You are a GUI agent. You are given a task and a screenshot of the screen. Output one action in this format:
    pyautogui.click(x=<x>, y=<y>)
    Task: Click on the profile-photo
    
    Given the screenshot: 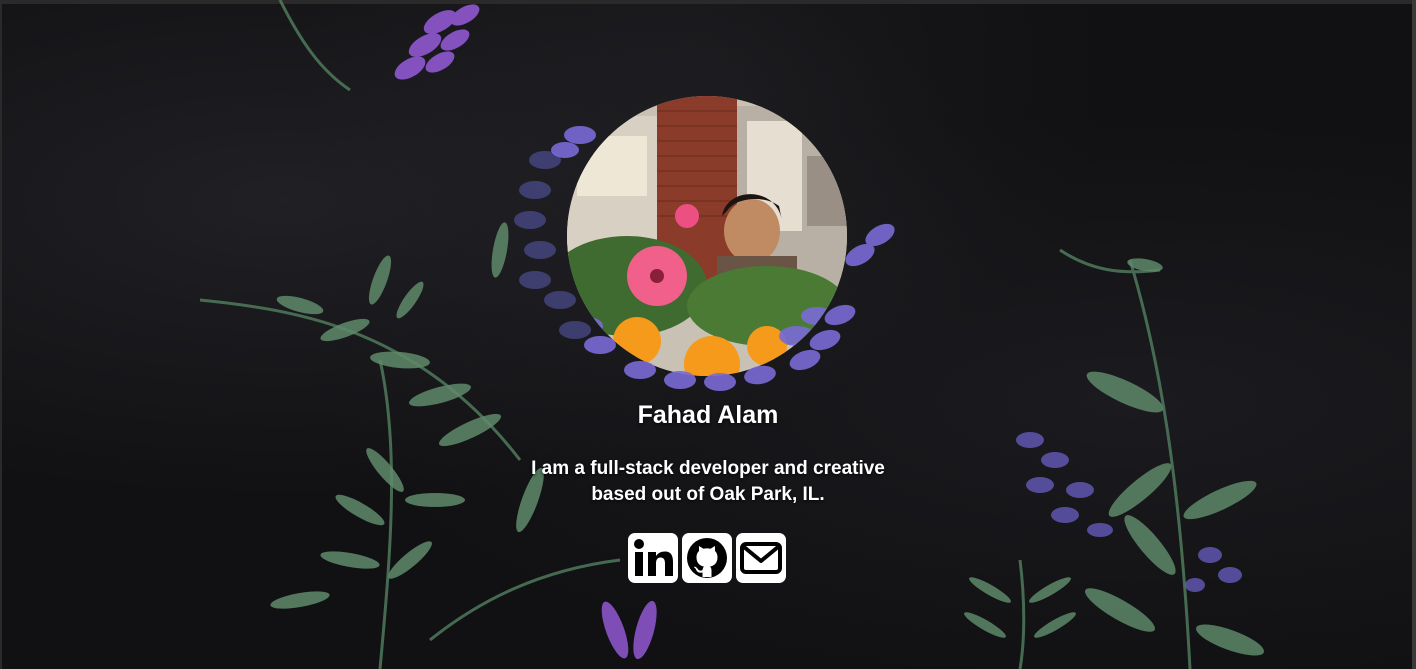 What is the action you would take?
    pyautogui.click(x=707, y=236)
    